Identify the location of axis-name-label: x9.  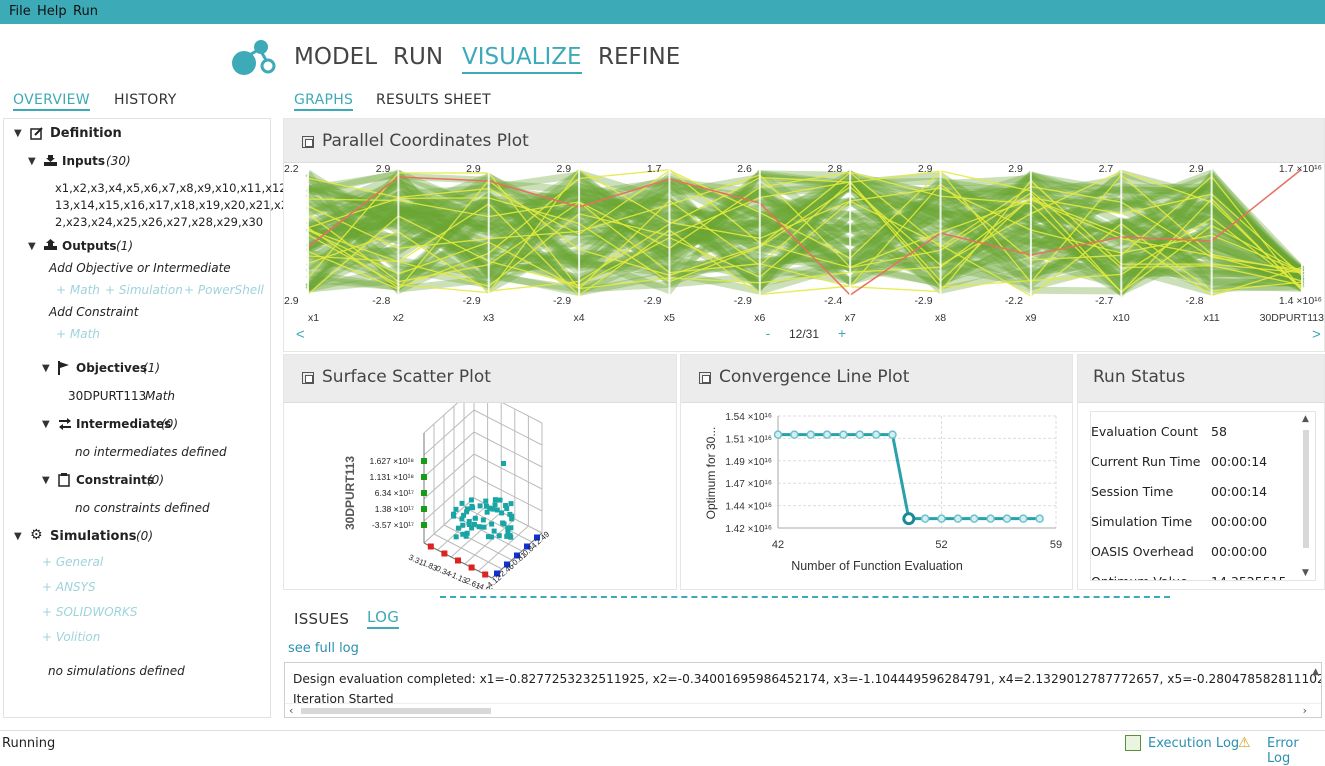
(1030, 318).